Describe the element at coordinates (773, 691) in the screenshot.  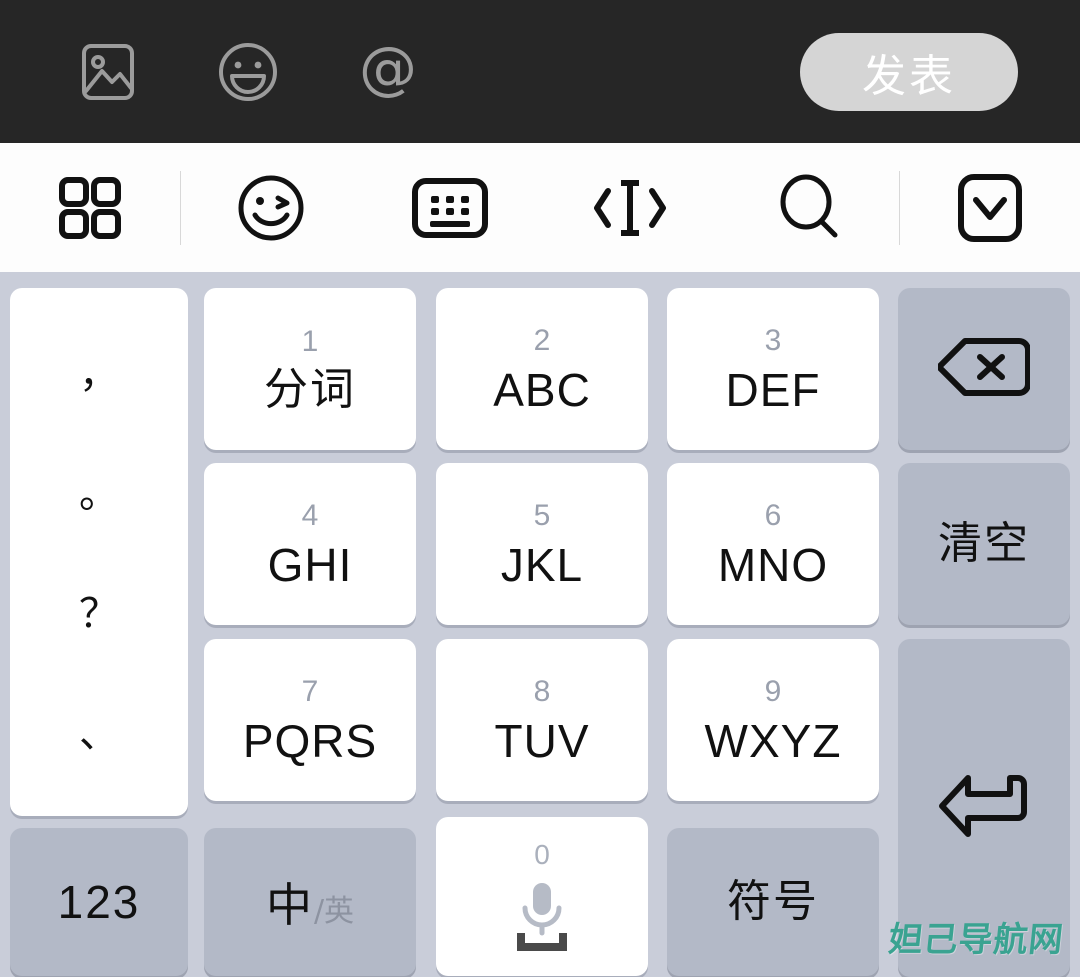
I see `key-9-digit: 9` at that location.